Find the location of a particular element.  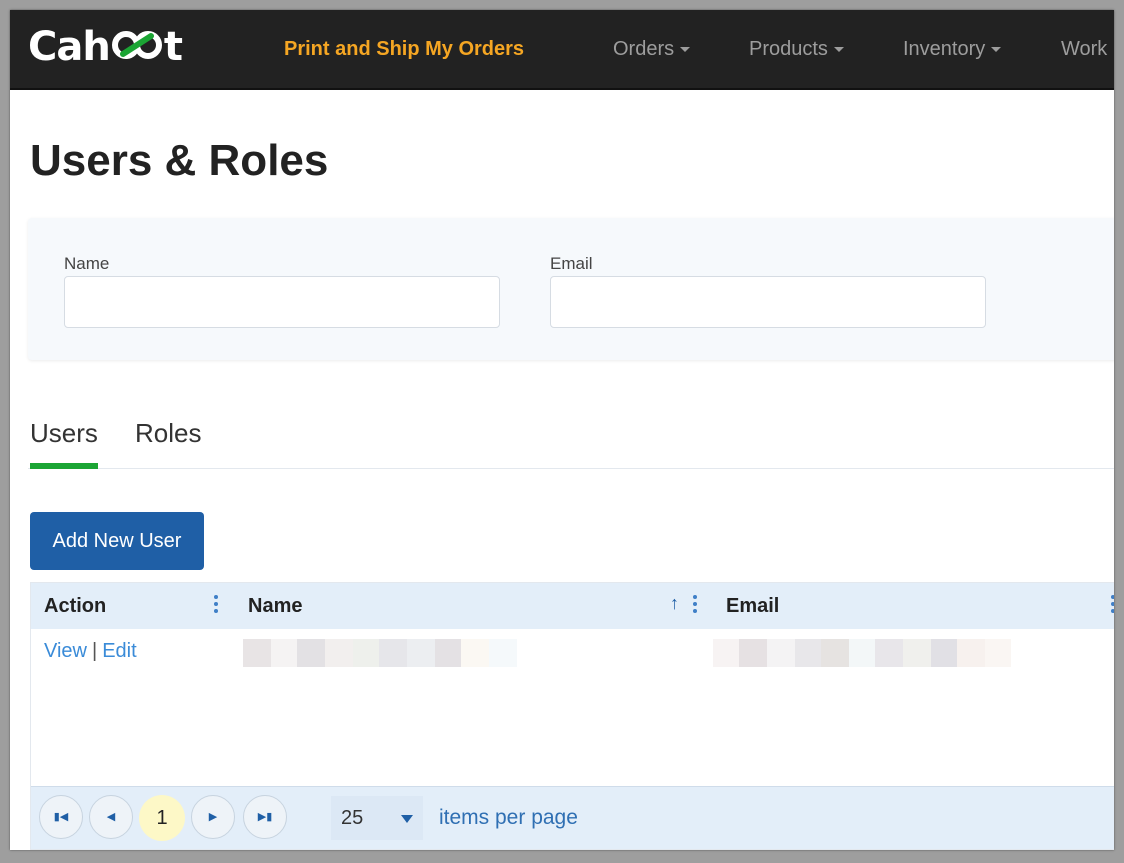

next-page-icon: ▶ is located at coordinates (213, 817).